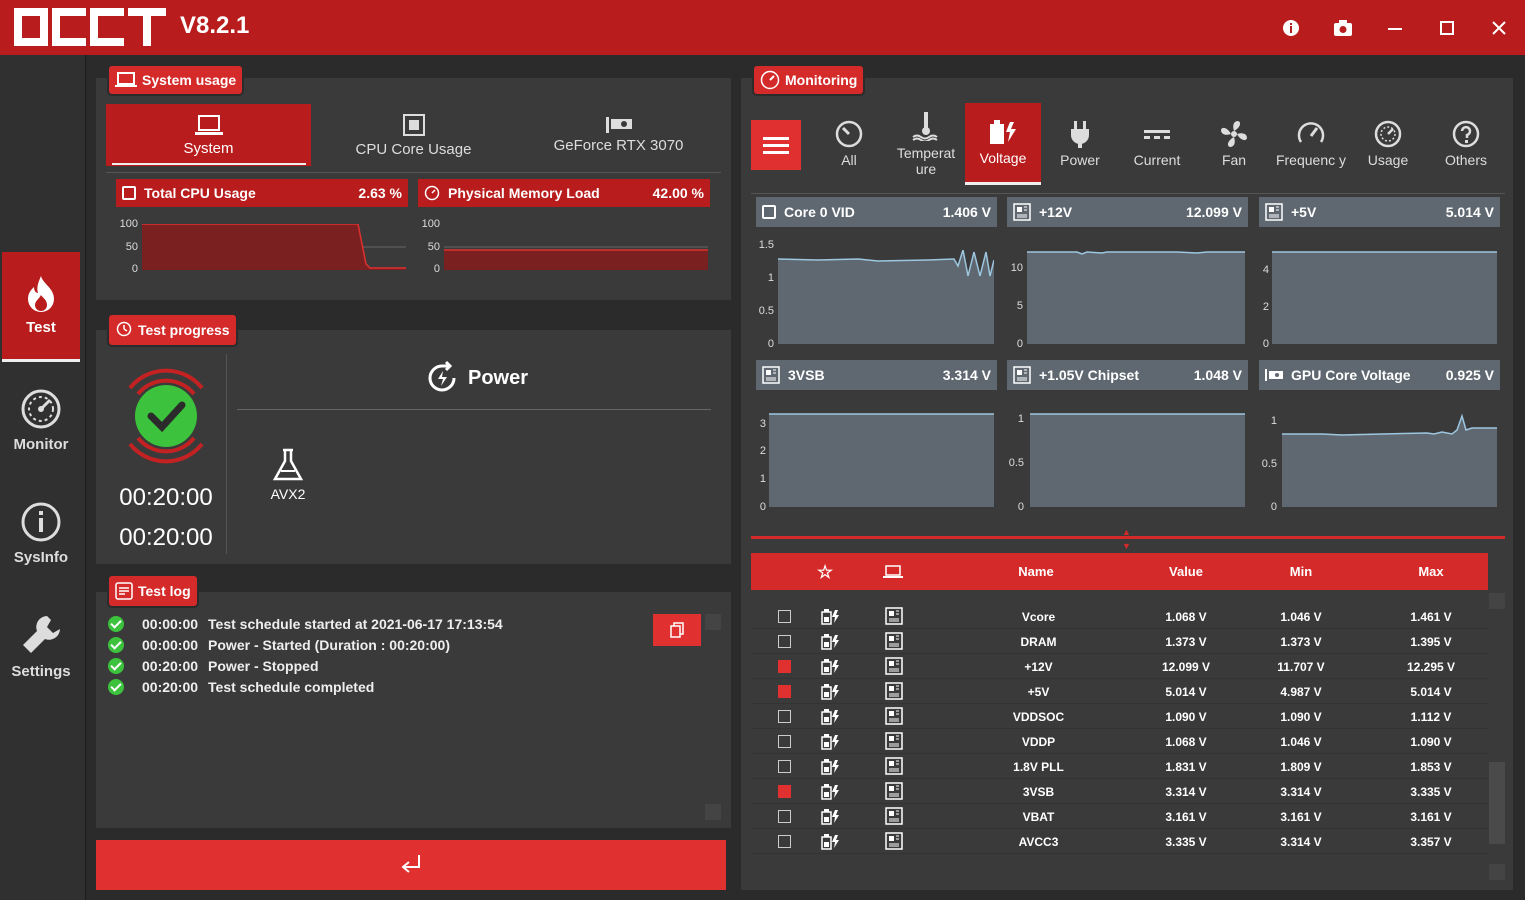  Describe the element at coordinates (1447, 28) in the screenshot. I see `maximize-icon` at that location.